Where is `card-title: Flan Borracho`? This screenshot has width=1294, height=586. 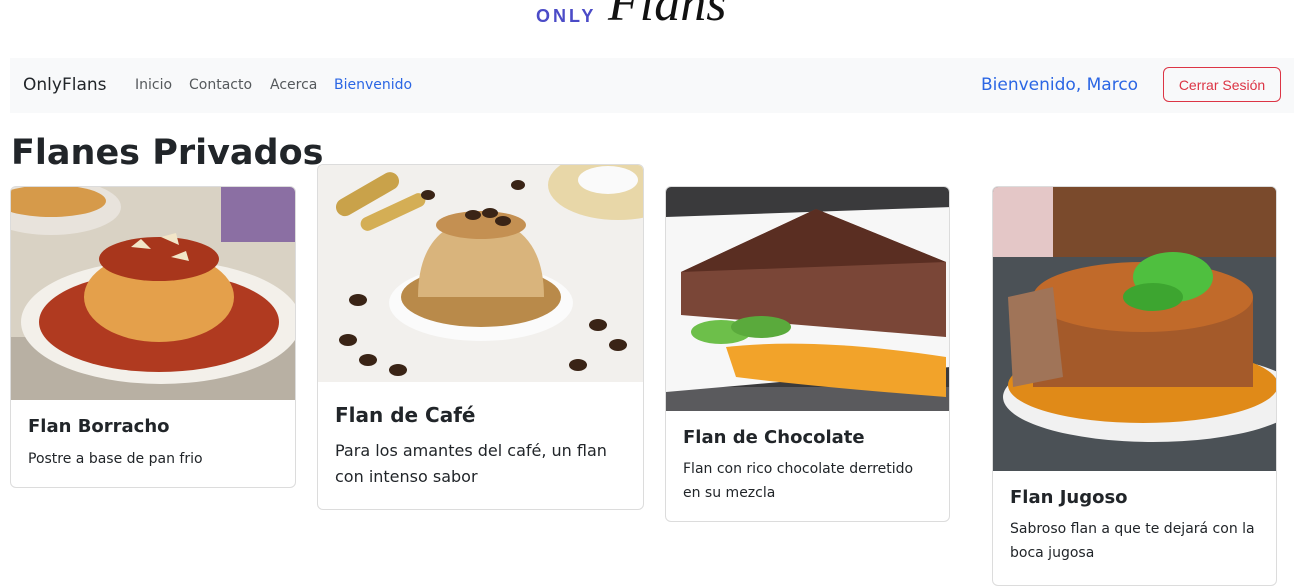
card-title: Flan Borracho is located at coordinates (99, 426).